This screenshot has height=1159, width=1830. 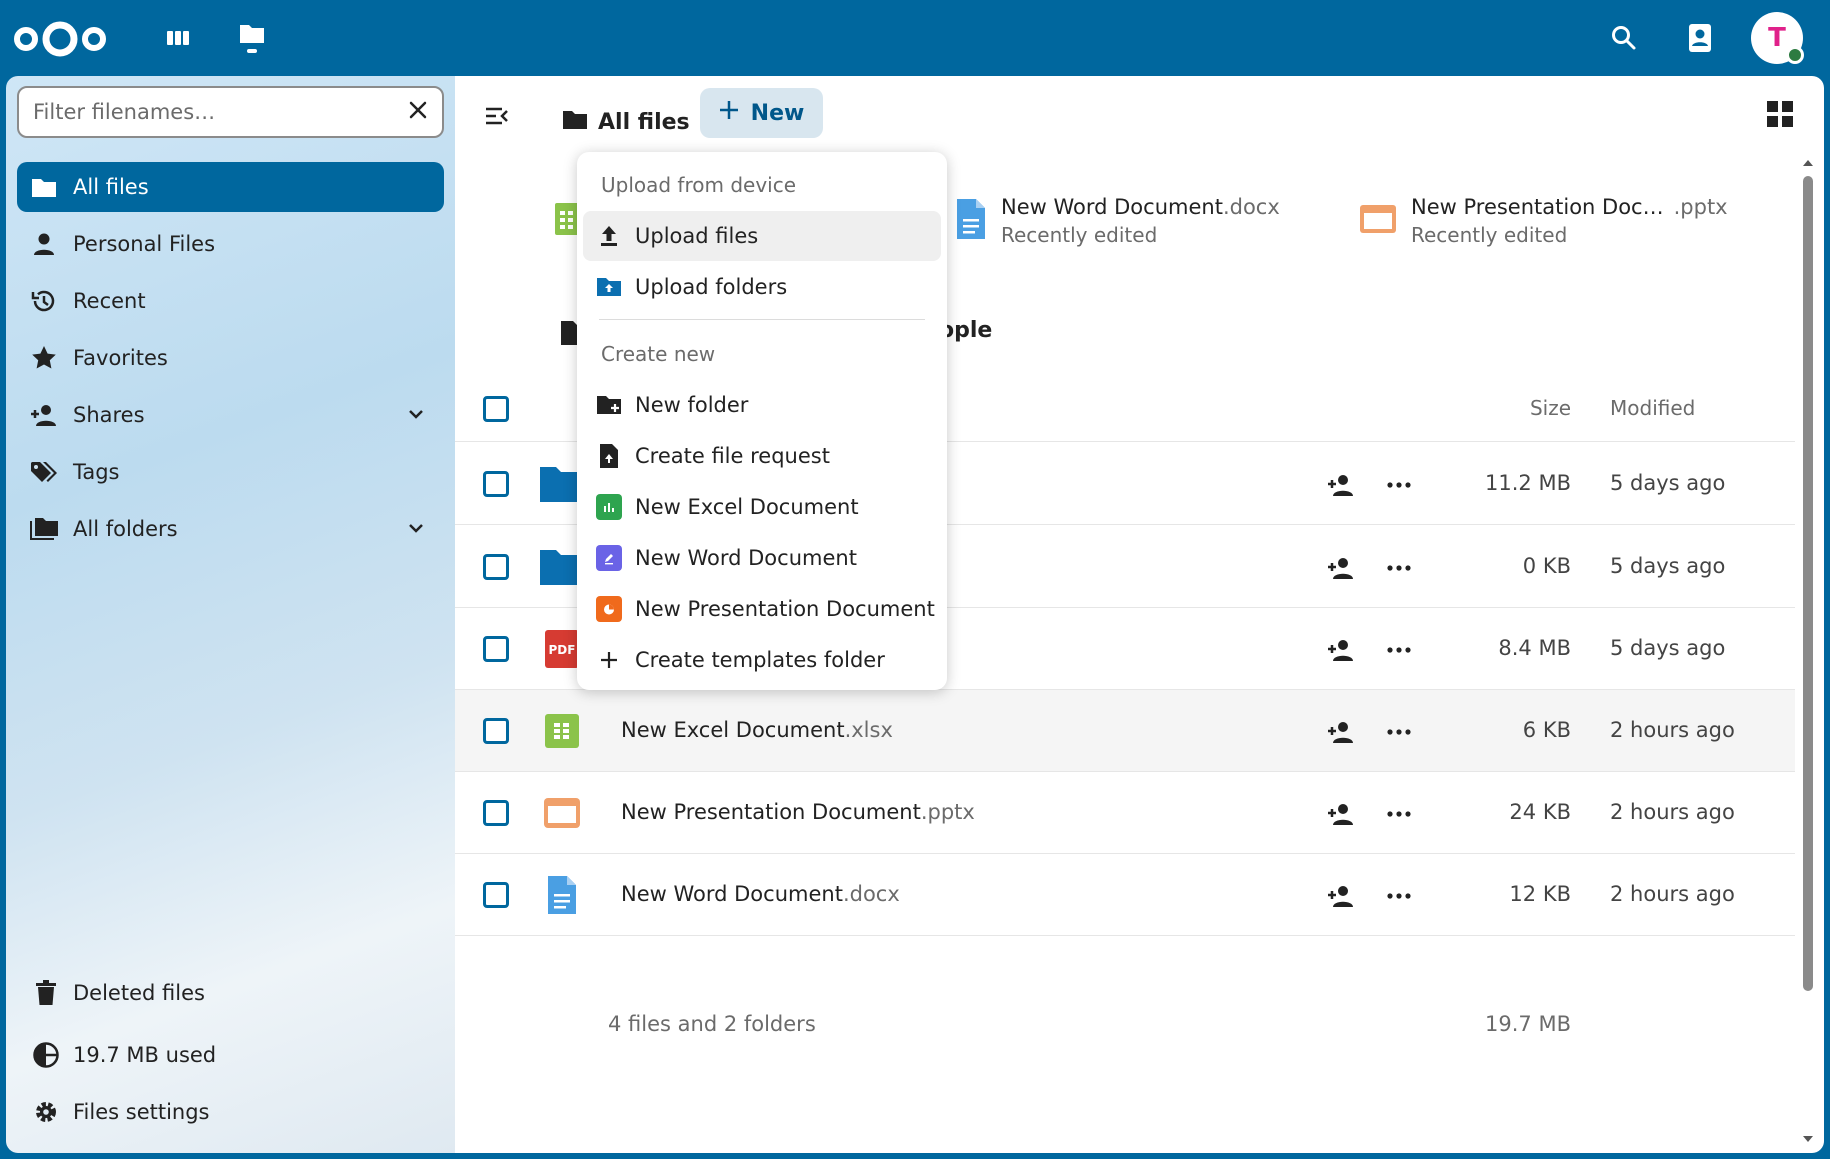 I want to click on online-status-indicator, so click(x=1795, y=55).